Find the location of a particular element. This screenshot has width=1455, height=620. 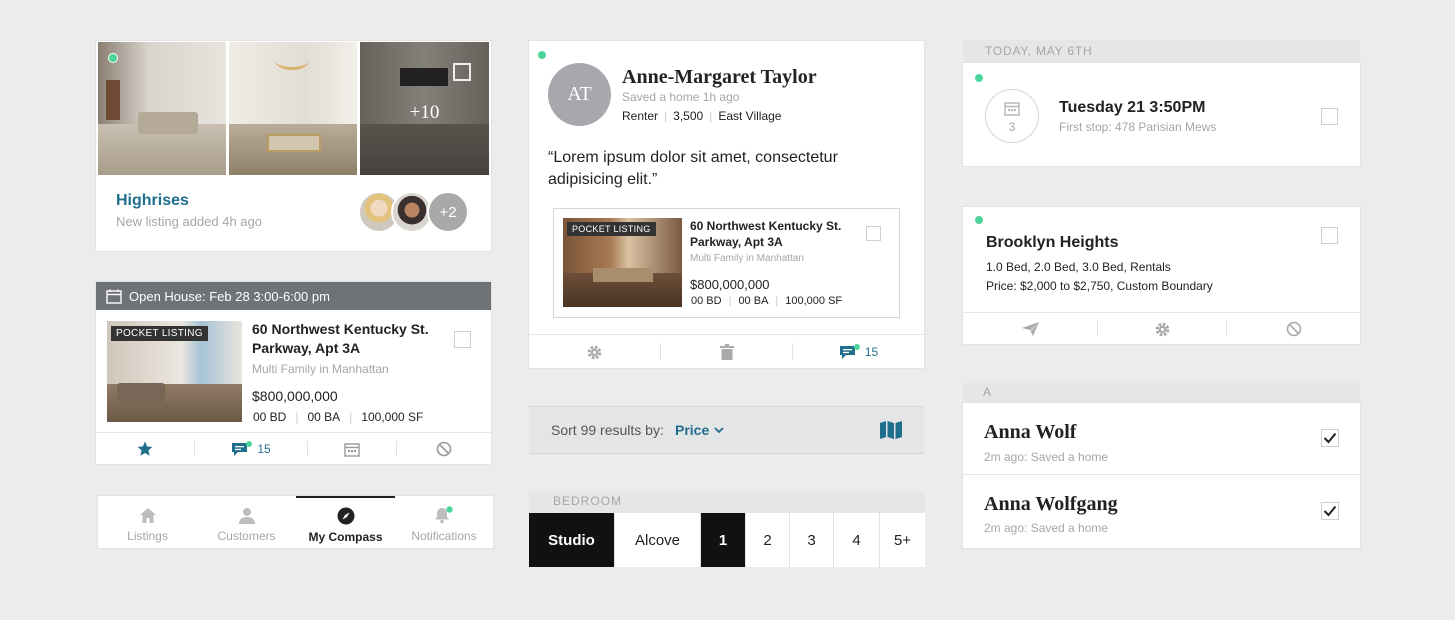

tour-subtitle: First stop: 478 Parisian Mews is located at coordinates (1138, 127).